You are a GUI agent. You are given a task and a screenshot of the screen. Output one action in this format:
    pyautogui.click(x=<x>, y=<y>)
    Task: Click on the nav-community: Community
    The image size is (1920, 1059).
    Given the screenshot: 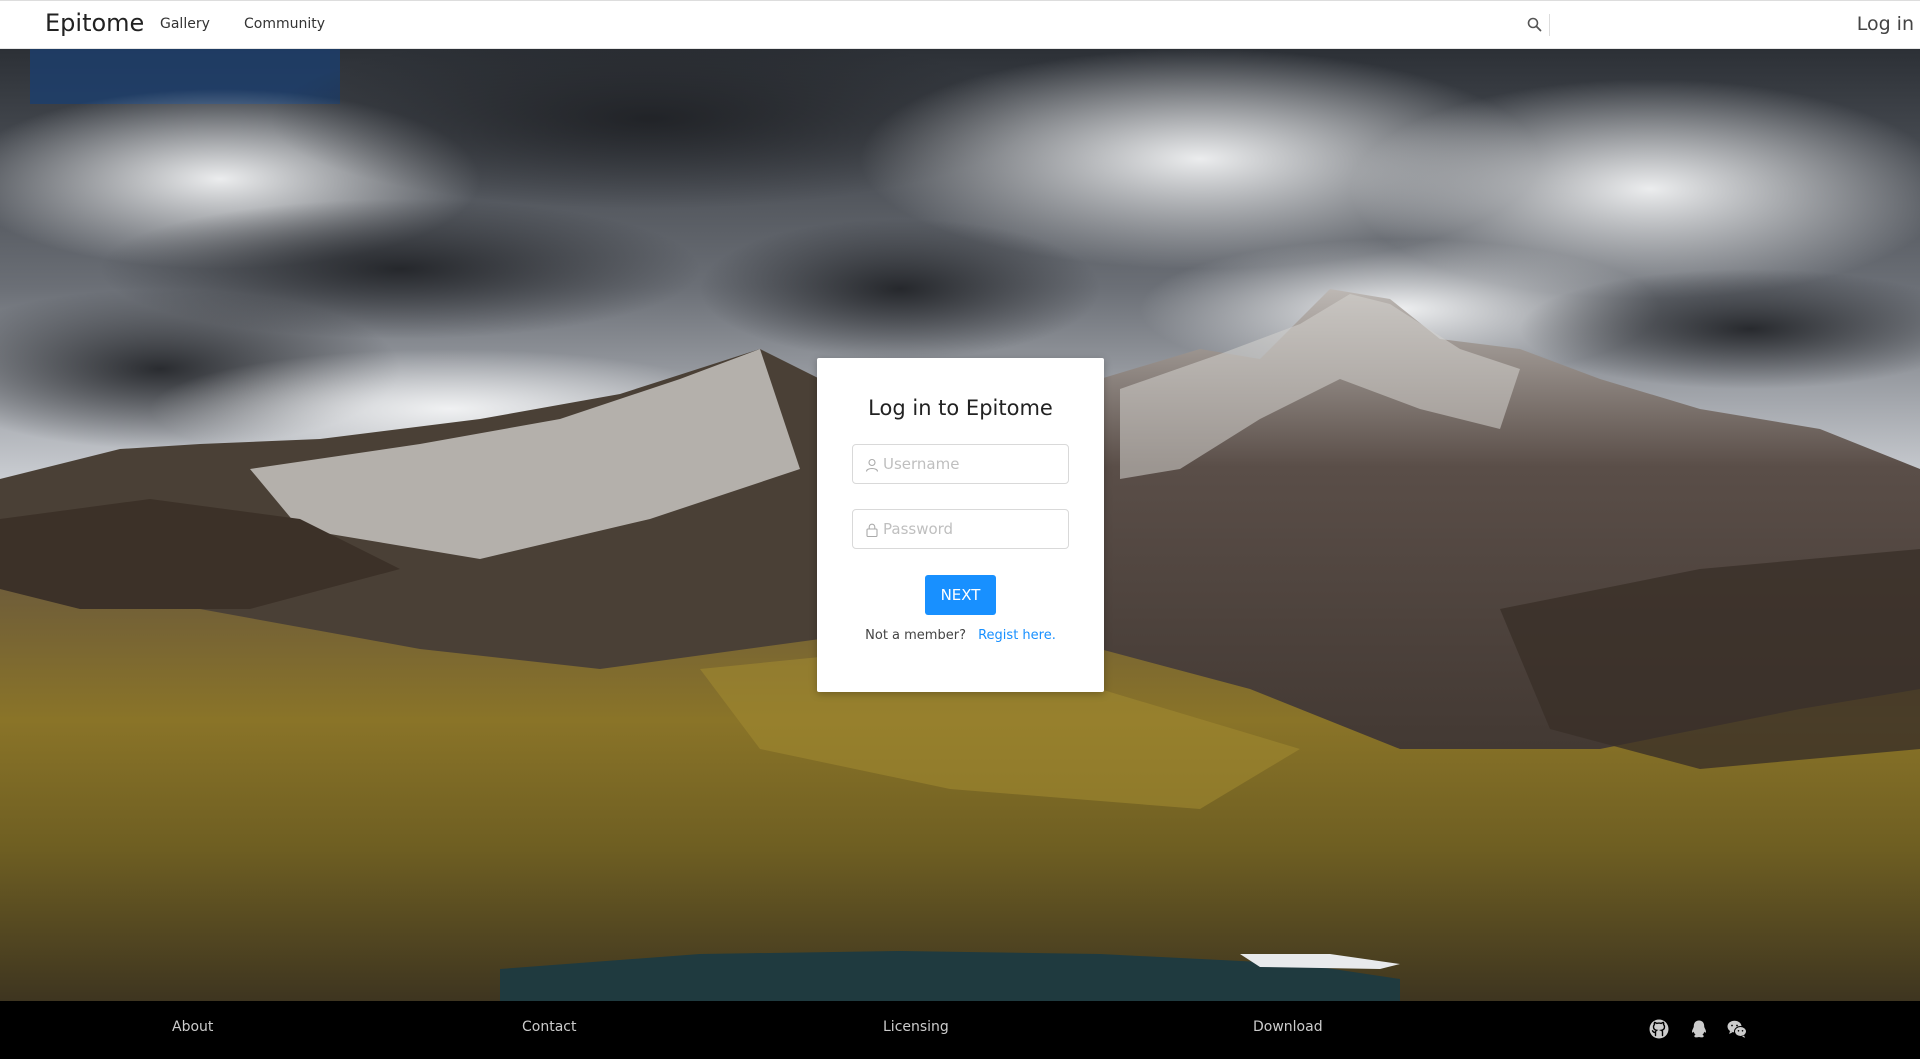 What is the action you would take?
    pyautogui.click(x=284, y=24)
    